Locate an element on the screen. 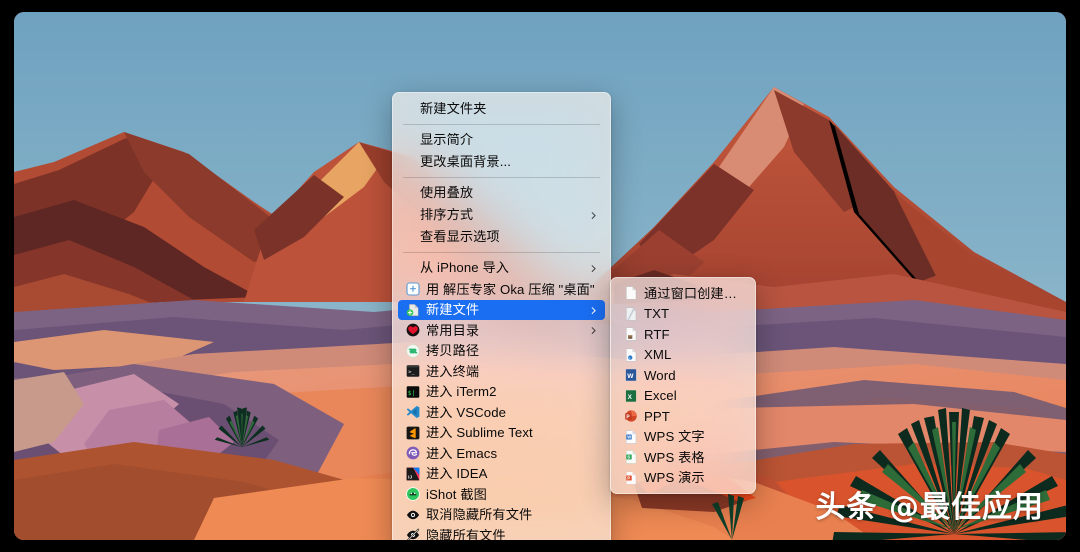 This screenshot has height=552, width=1080. excel-icon: X is located at coordinates (631, 396).